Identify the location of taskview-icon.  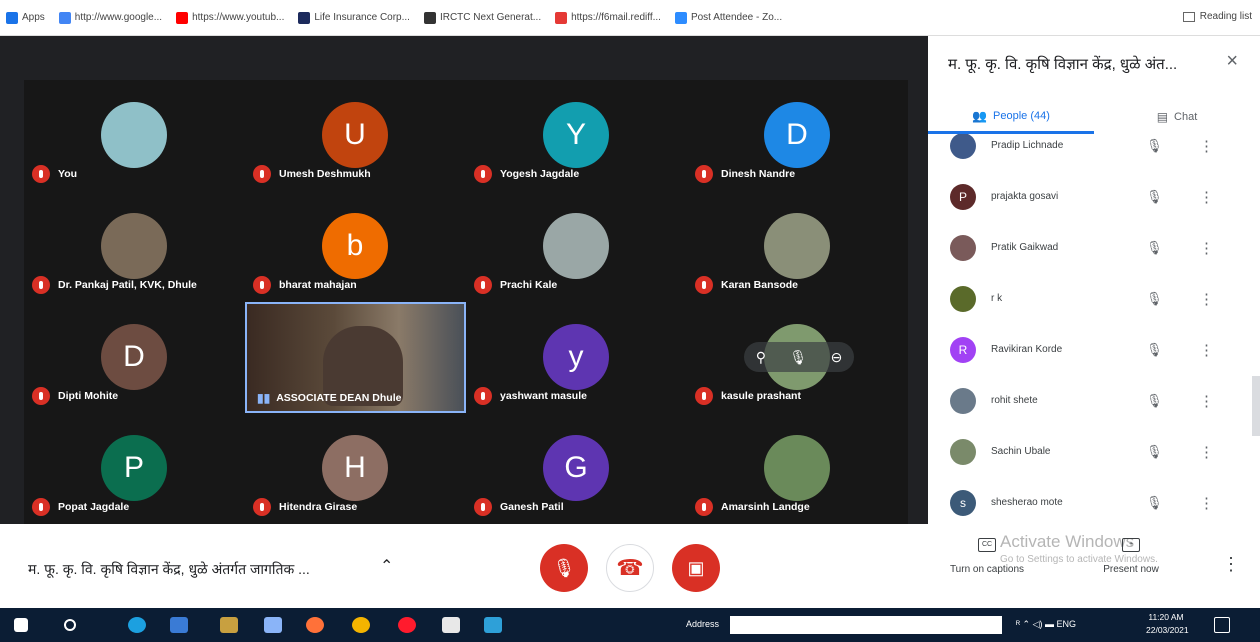
(179, 625).